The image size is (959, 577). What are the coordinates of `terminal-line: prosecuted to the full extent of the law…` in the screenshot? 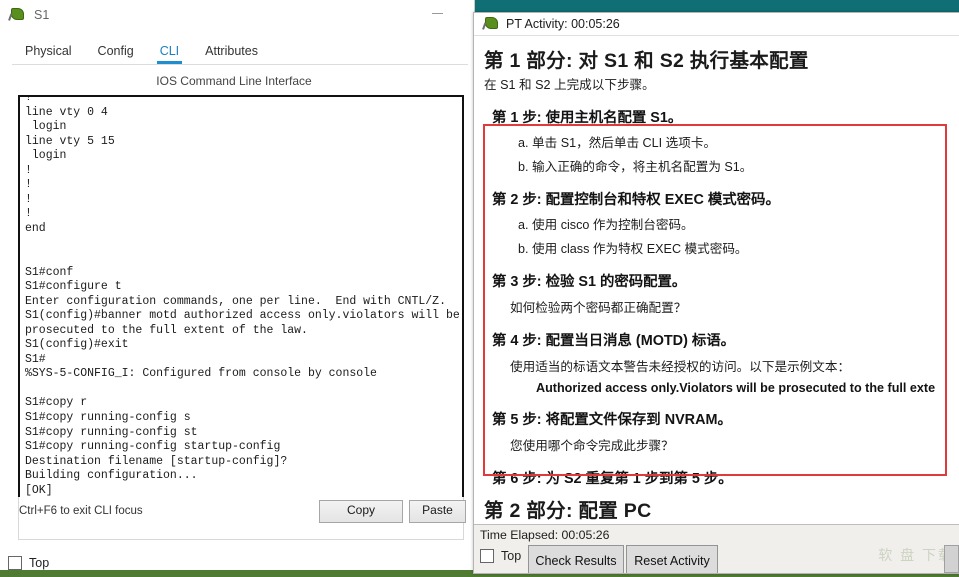 It's located at (166, 330).